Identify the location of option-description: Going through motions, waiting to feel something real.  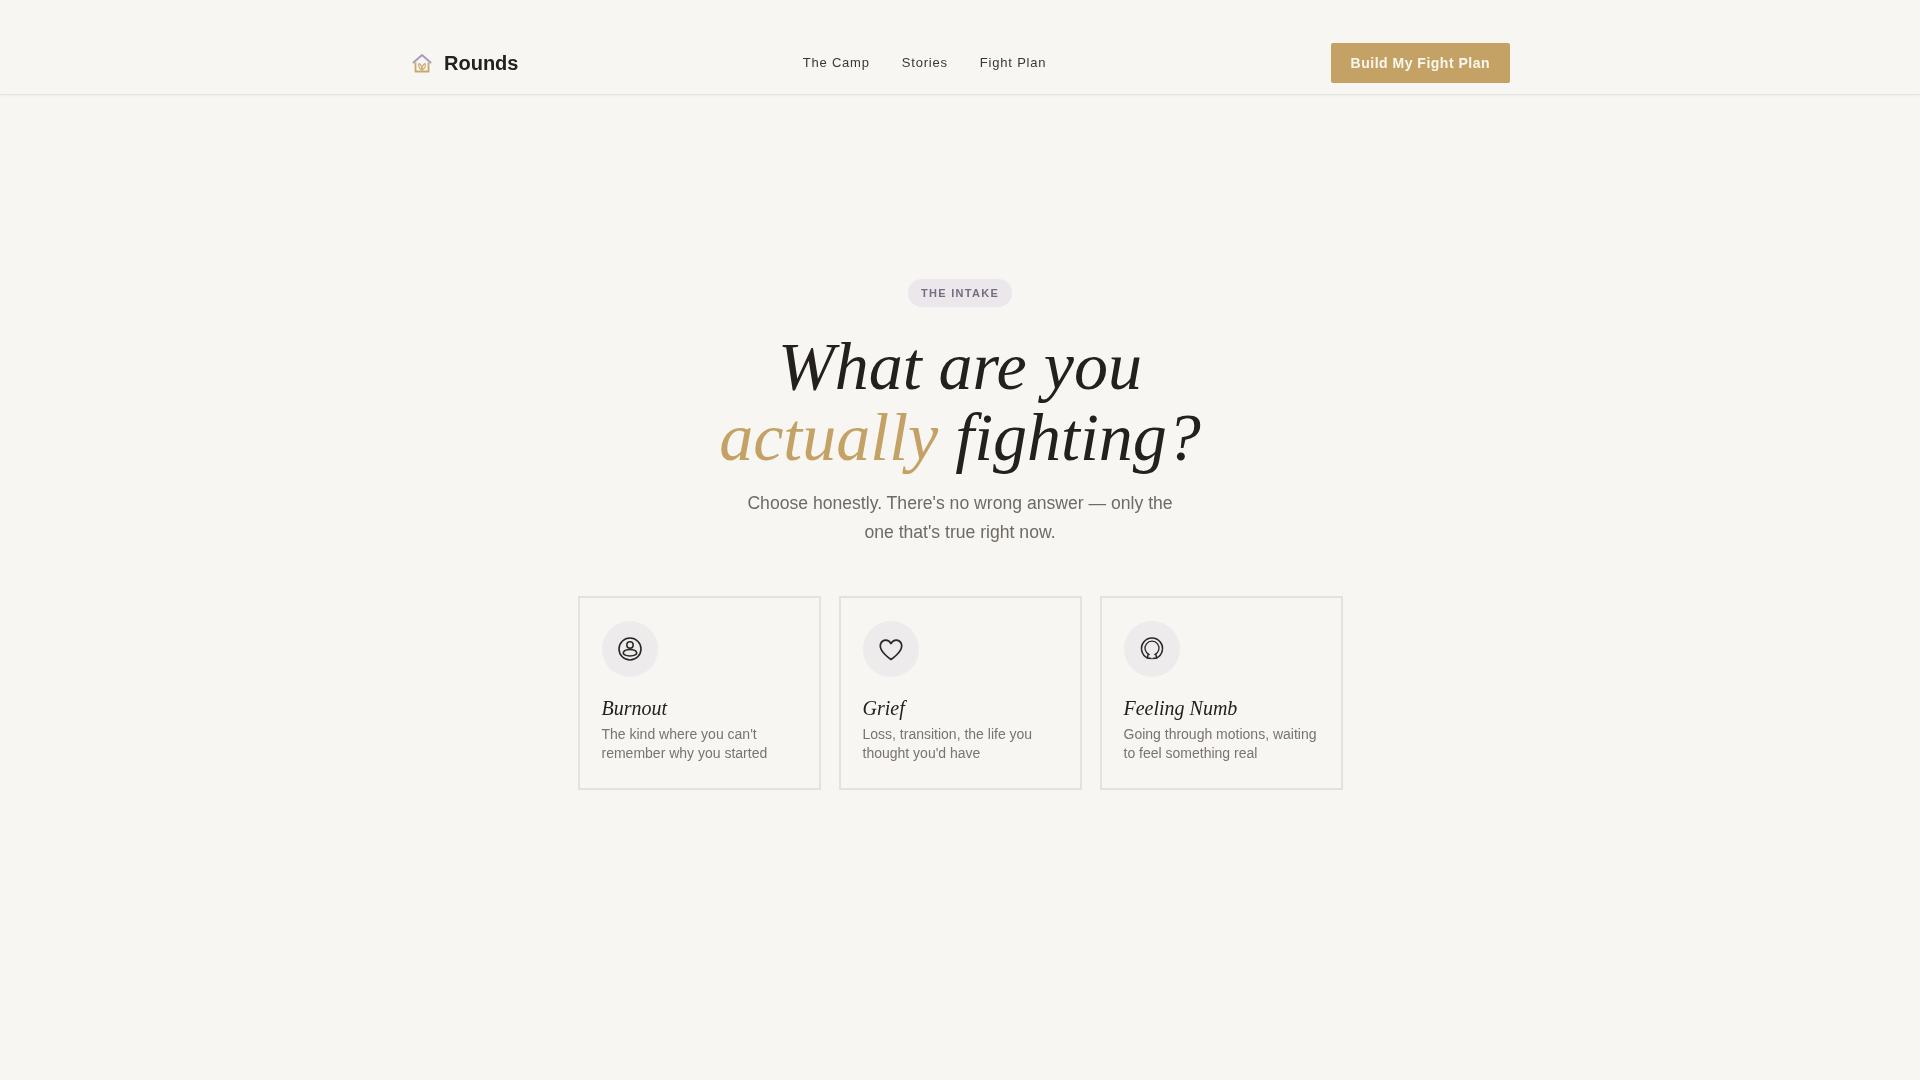
(1220, 743).